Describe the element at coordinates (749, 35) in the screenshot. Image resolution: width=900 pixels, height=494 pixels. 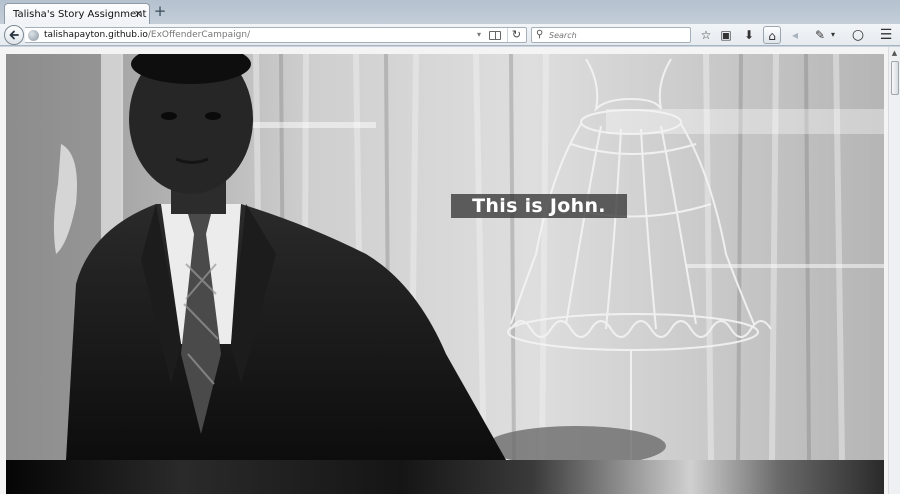
I see `downloads-icon: ⬇` at that location.